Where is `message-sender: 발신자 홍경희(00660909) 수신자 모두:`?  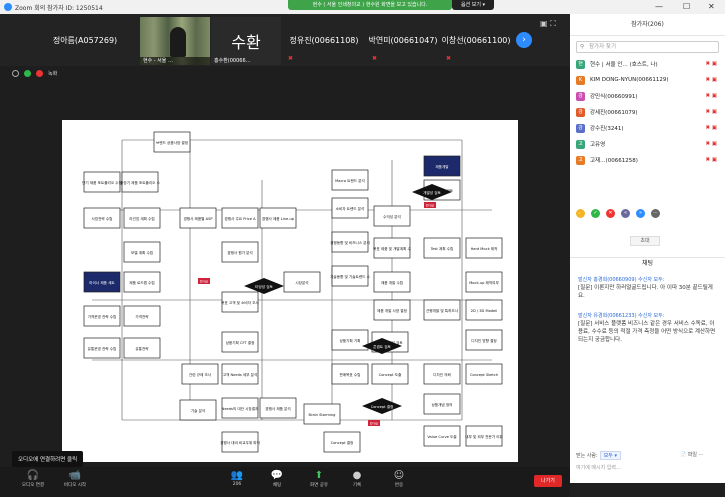
message-sender: 발신자 홍경희(00660909) 수신자 모두: is located at coordinates (621, 280).